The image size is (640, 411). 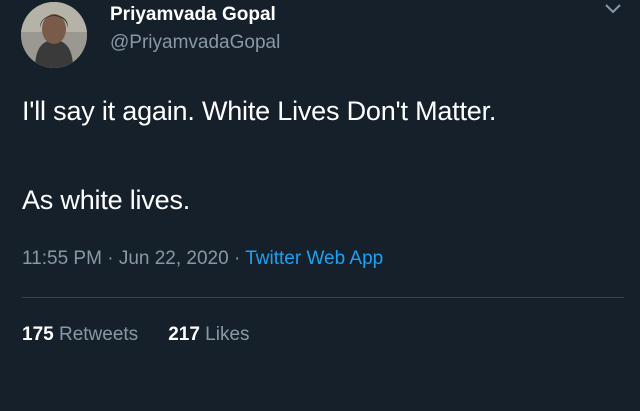 I want to click on likes-count: 217, so click(x=184, y=334).